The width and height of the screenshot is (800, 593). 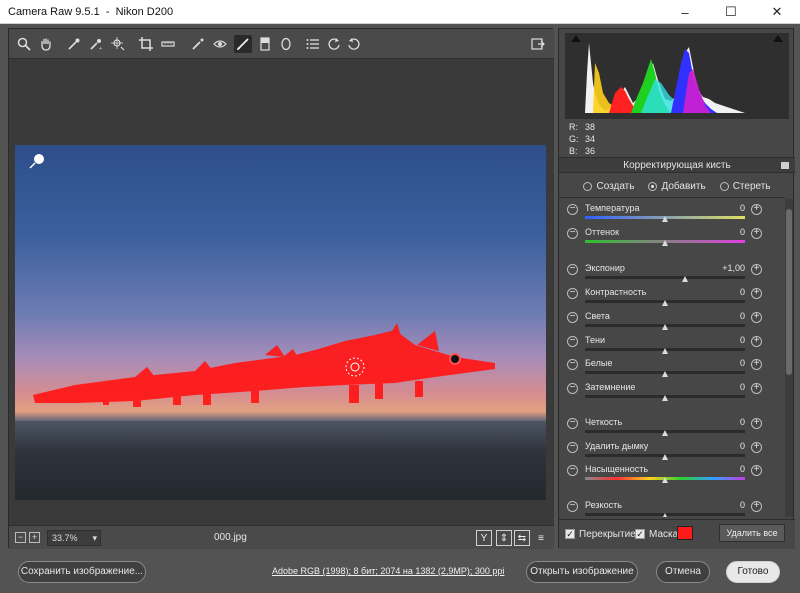 I want to click on done-button: Готово, so click(x=753, y=572).